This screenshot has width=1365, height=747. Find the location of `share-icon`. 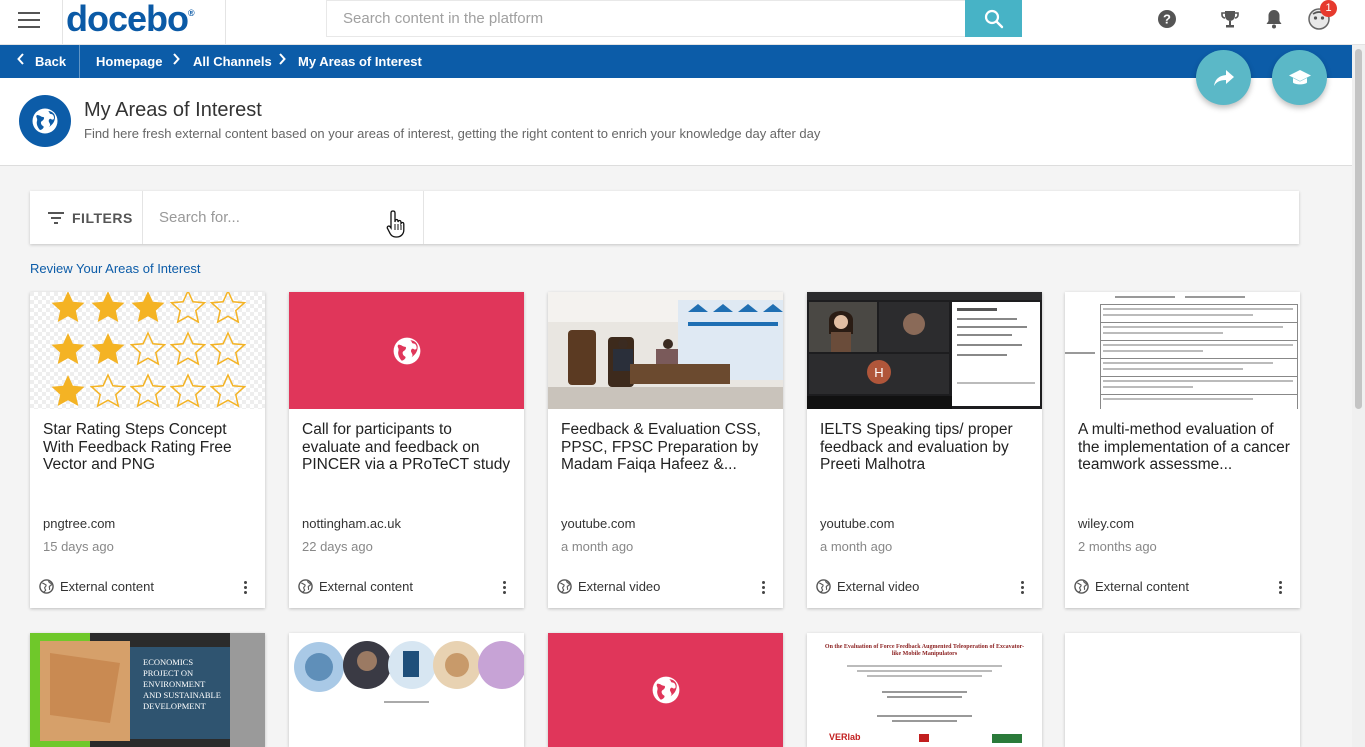

share-icon is located at coordinates (1223, 77).